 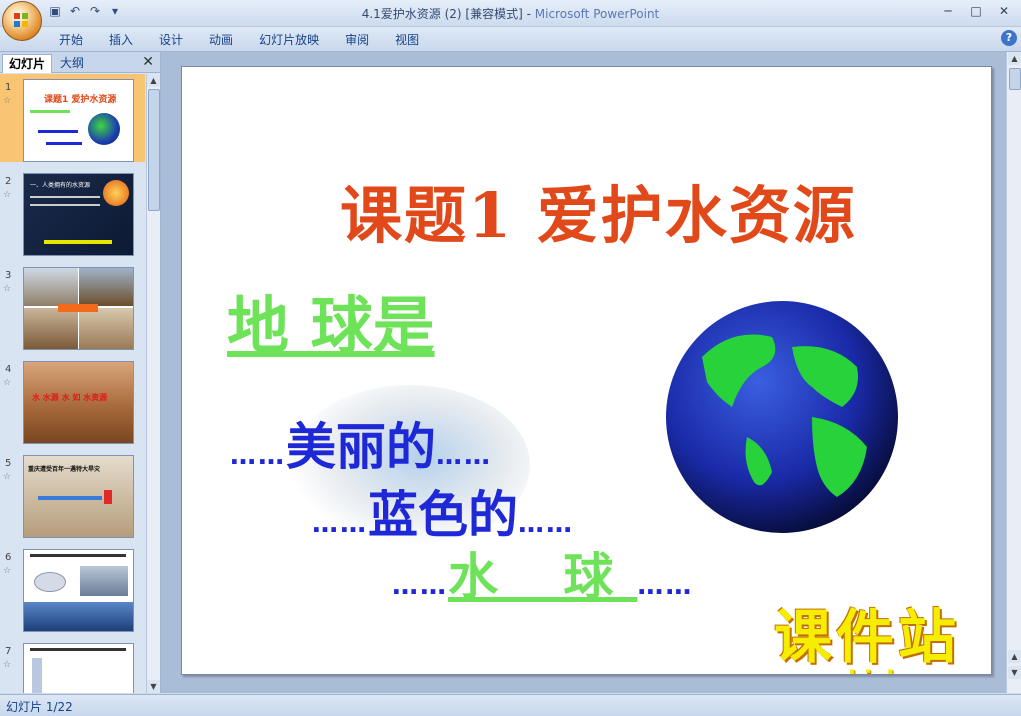 I want to click on close-pane-icon: ✕, so click(x=148, y=62).